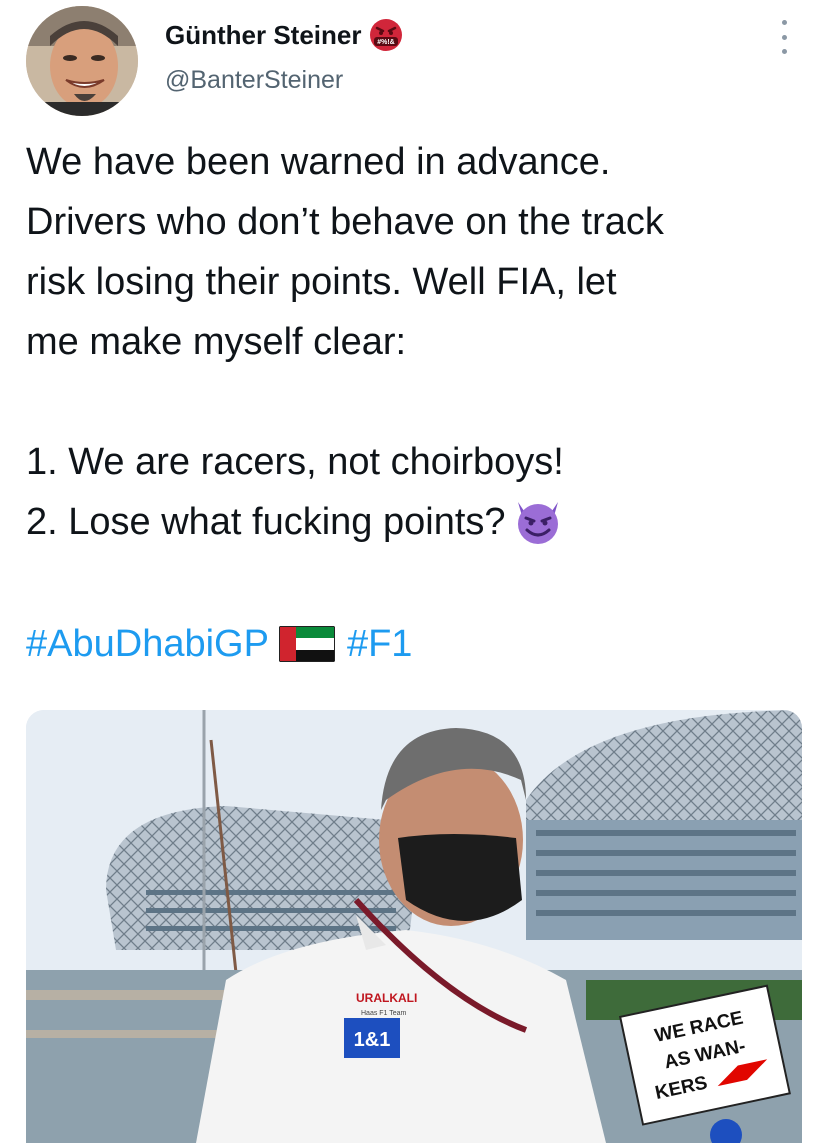 The image size is (828, 1143). What do you see at coordinates (318, 162) in the screenshot?
I see `tweet-line: We have been warned in advance.` at bounding box center [318, 162].